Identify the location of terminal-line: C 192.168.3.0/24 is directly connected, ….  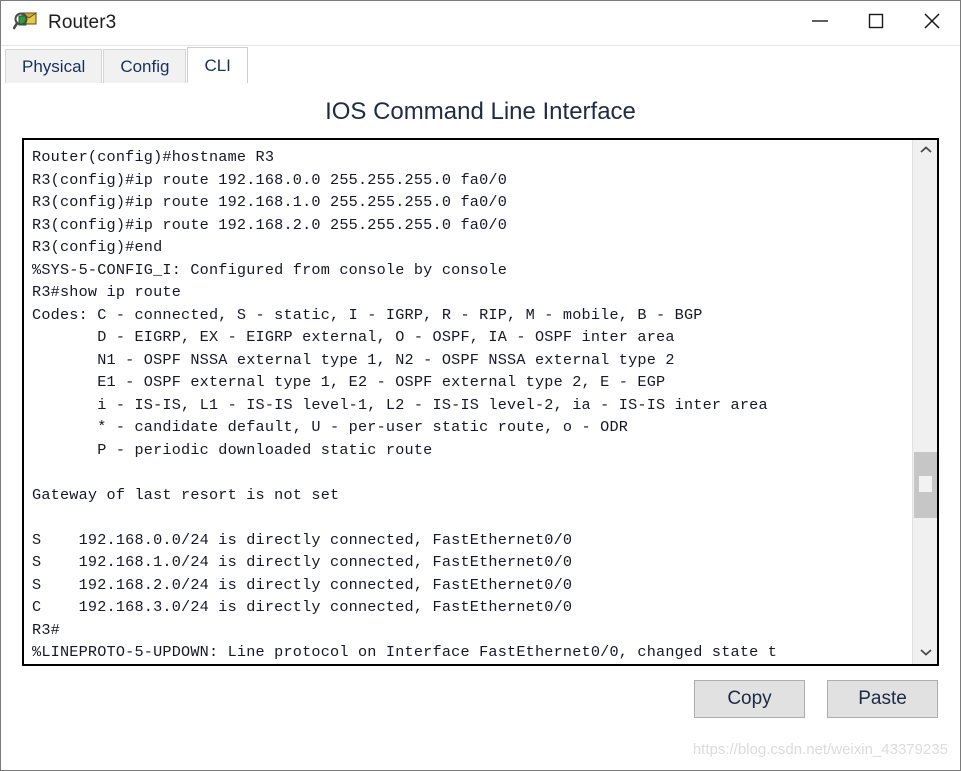
(302, 607).